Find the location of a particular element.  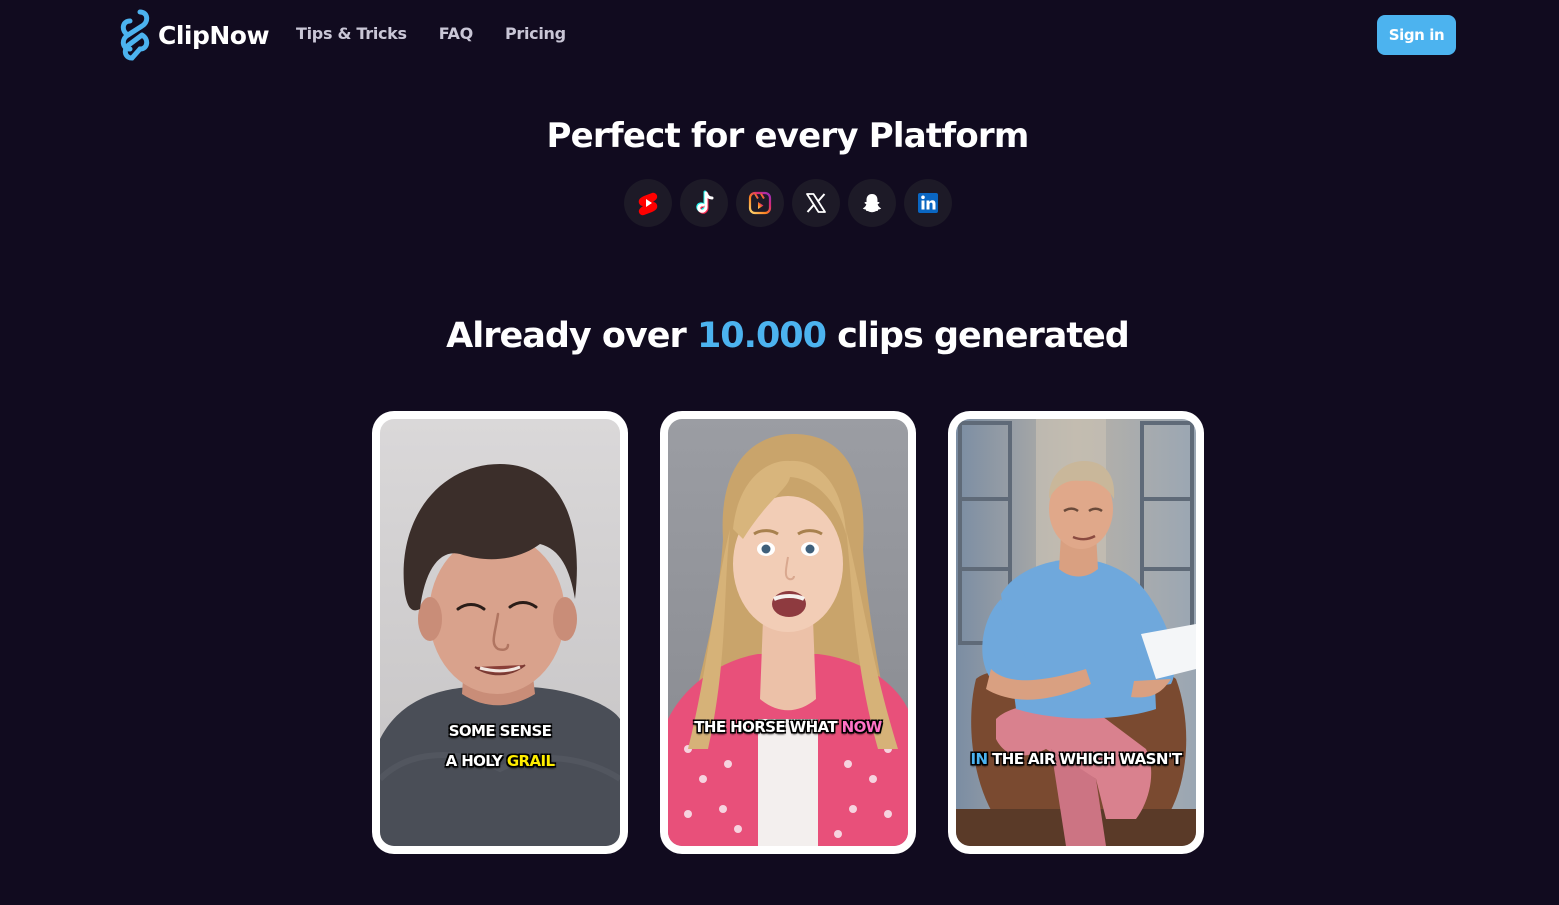

platform-icon-row is located at coordinates (788, 203).